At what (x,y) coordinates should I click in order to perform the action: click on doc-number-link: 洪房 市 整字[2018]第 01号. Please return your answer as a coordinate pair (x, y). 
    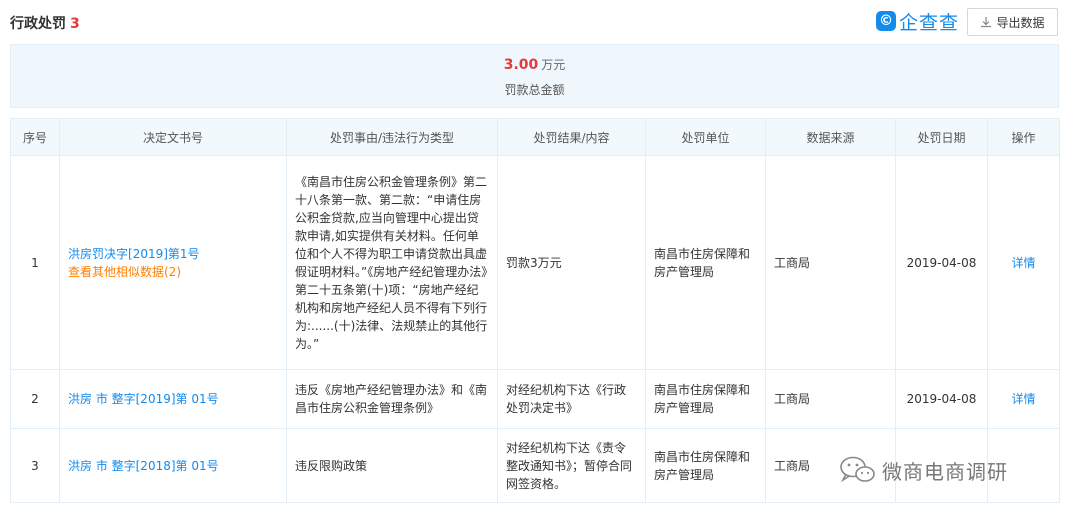
    Looking at the image, I should click on (173, 466).